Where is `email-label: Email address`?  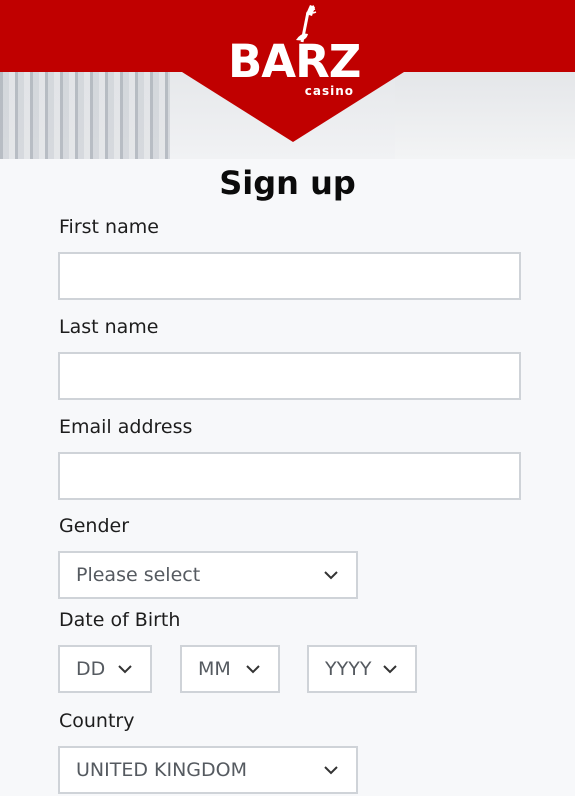 email-label: Email address is located at coordinates (126, 427).